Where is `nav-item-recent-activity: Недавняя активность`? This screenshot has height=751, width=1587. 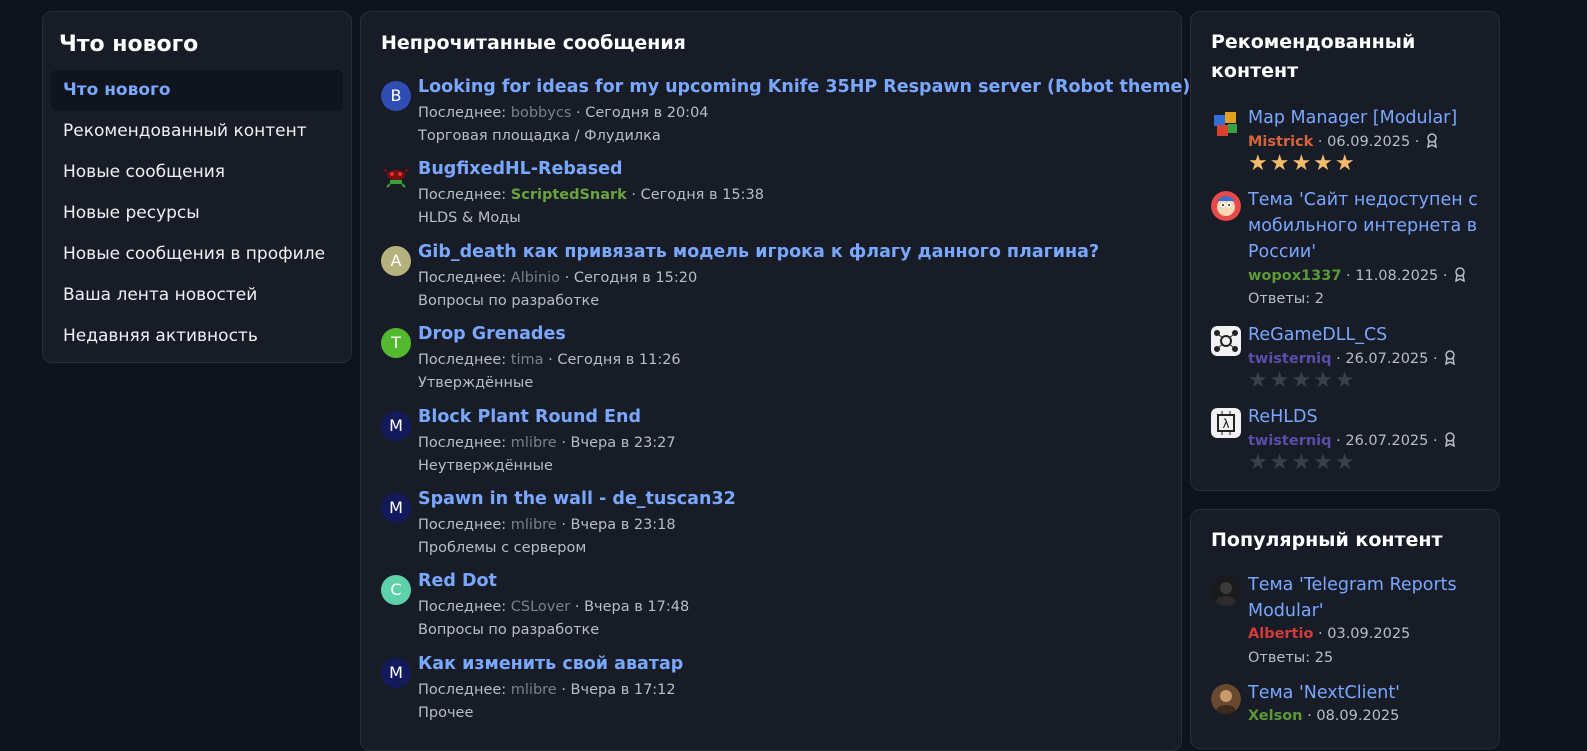
nav-item-recent-activity: Недавняя активность is located at coordinates (197, 336).